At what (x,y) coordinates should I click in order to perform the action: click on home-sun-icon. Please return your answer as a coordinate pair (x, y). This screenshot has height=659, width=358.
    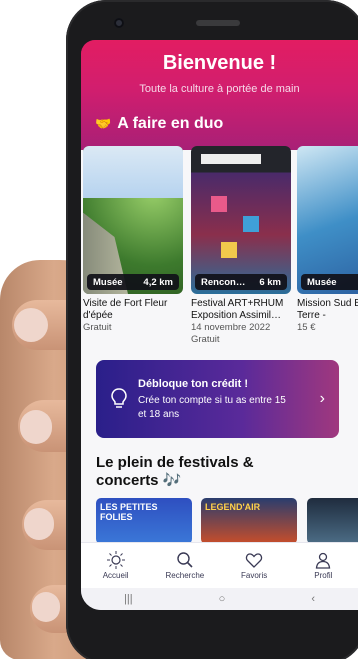
    Looking at the image, I should click on (115, 560).